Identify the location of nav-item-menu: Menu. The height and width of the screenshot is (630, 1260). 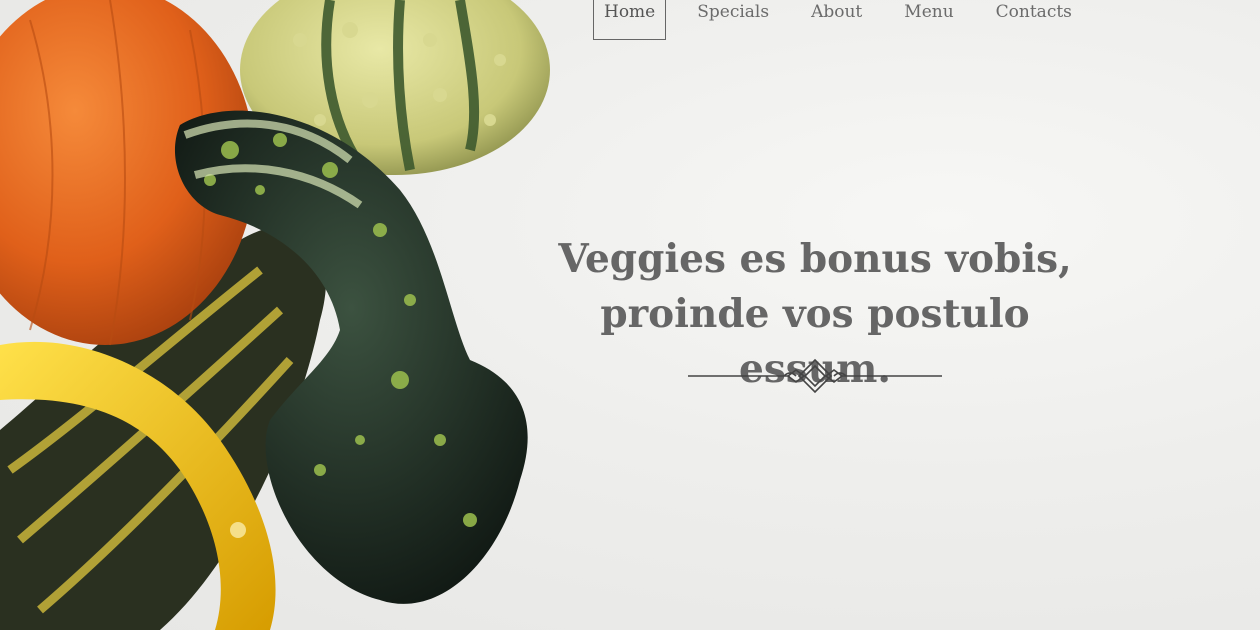
(928, 20).